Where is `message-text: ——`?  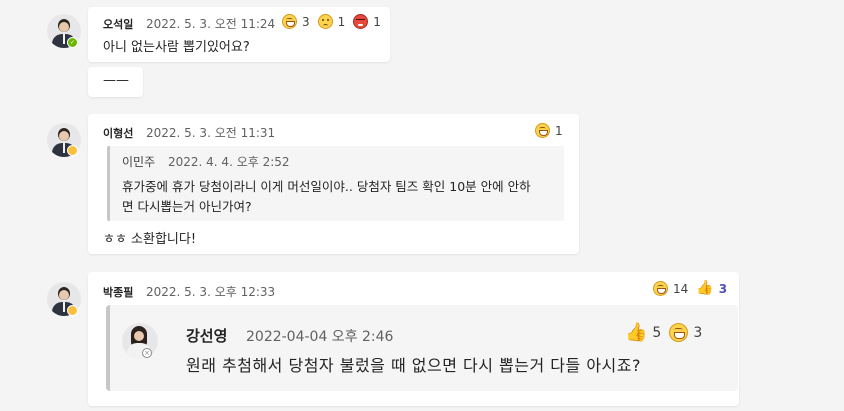 message-text: —— is located at coordinates (116, 80).